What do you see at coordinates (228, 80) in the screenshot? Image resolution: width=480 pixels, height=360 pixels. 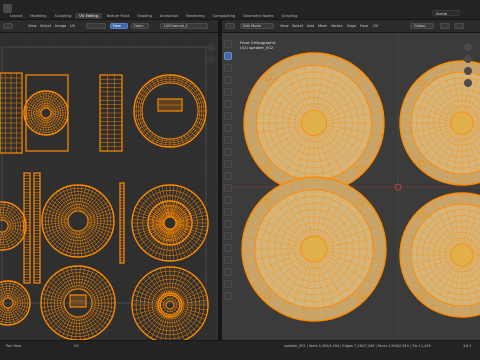 I see `rotate-icon` at bounding box center [228, 80].